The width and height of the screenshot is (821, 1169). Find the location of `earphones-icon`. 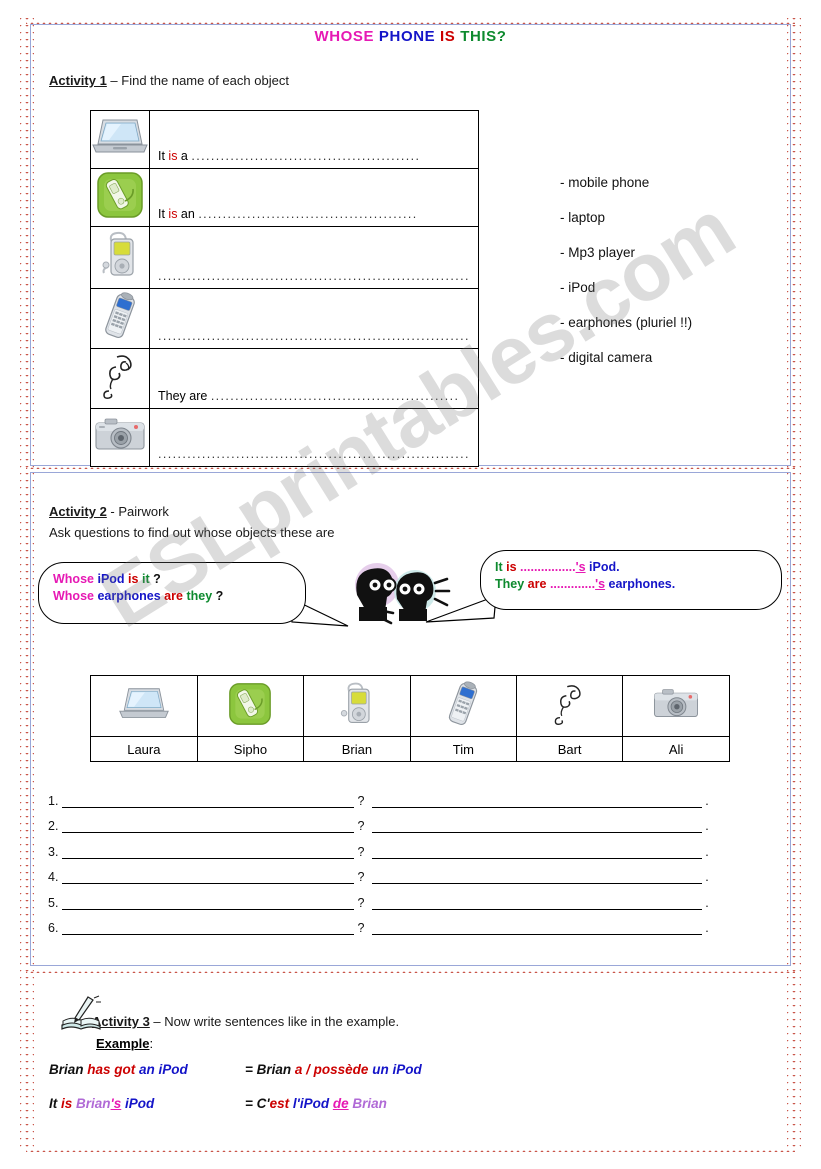

earphones-icon is located at coordinates (120, 378).